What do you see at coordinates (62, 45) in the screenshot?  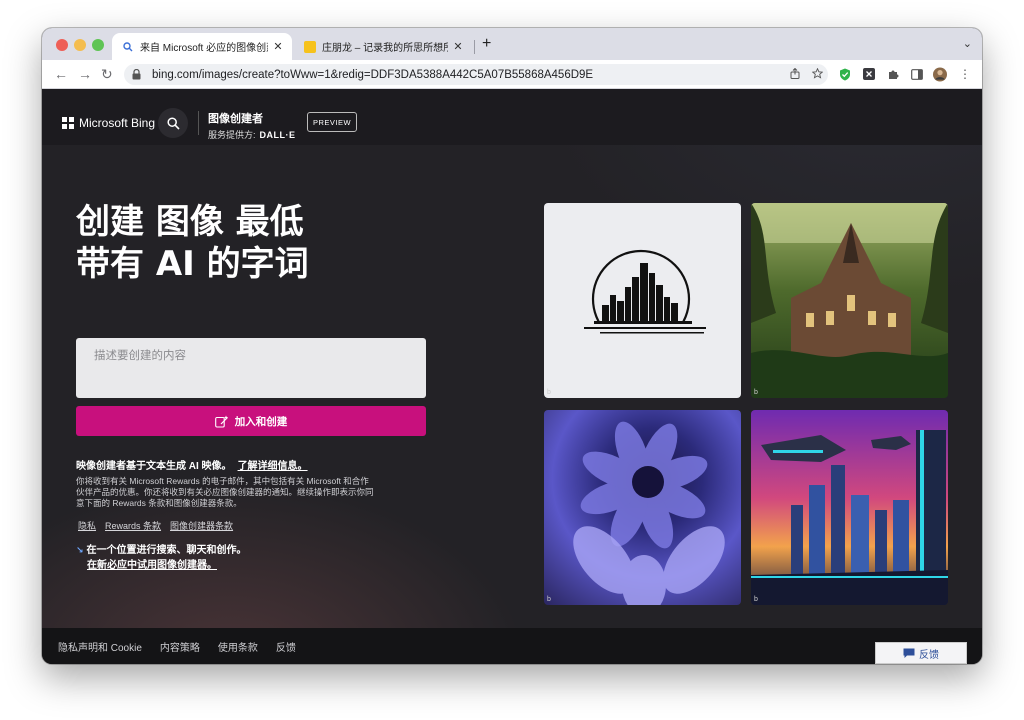 I see `close-window-button` at bounding box center [62, 45].